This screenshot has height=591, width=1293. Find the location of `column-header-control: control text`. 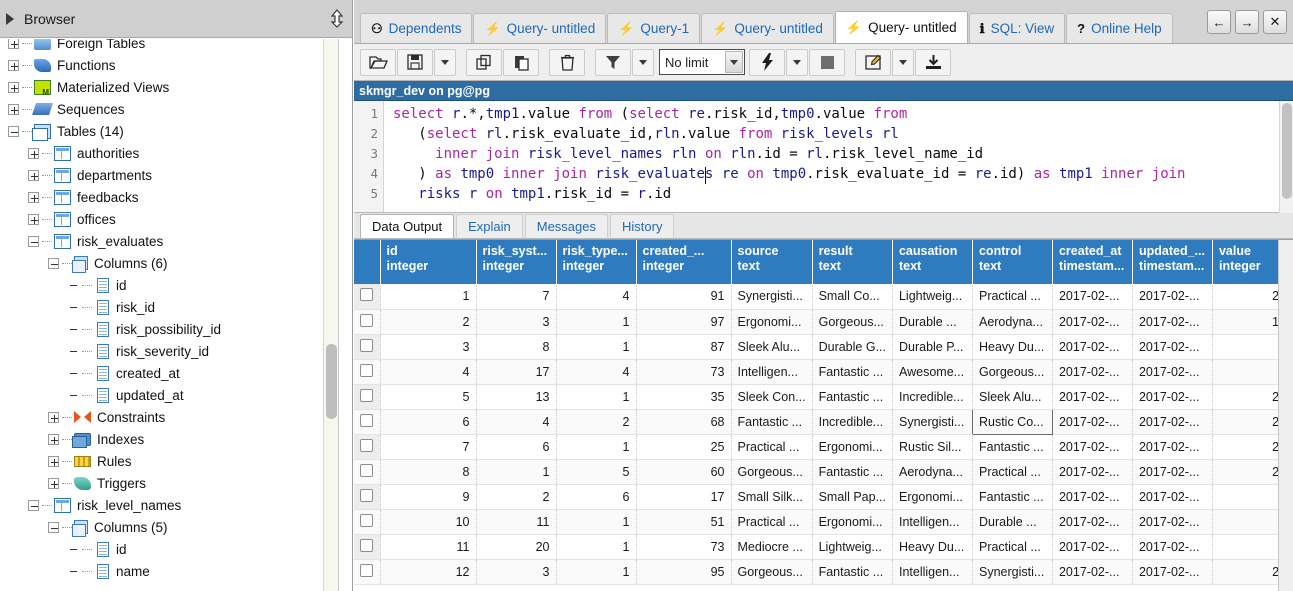

column-header-control: control text is located at coordinates (1012, 262).